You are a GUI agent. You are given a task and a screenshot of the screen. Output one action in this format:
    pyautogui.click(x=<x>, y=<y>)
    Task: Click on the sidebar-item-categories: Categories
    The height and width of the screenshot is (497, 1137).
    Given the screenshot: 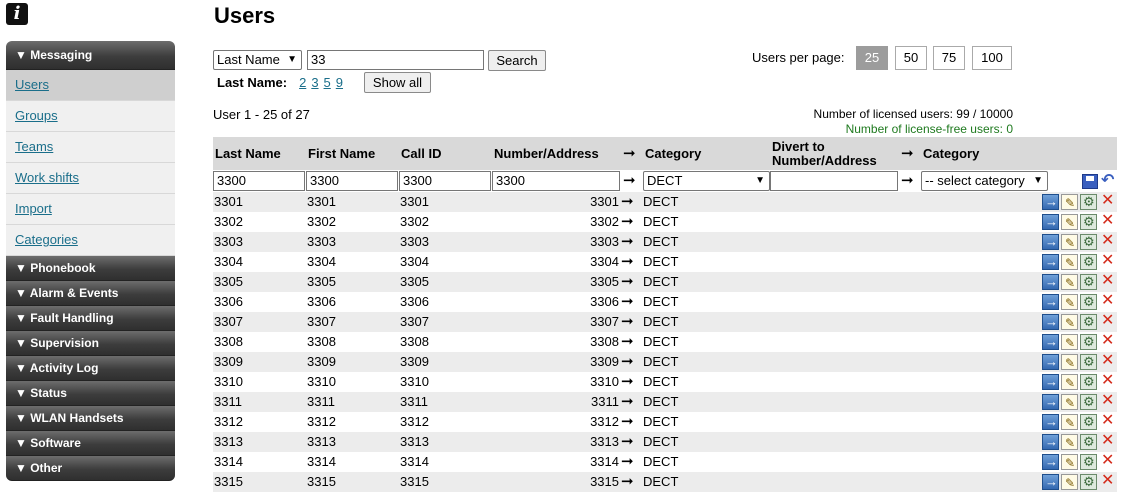 What is the action you would take?
    pyautogui.click(x=90, y=240)
    